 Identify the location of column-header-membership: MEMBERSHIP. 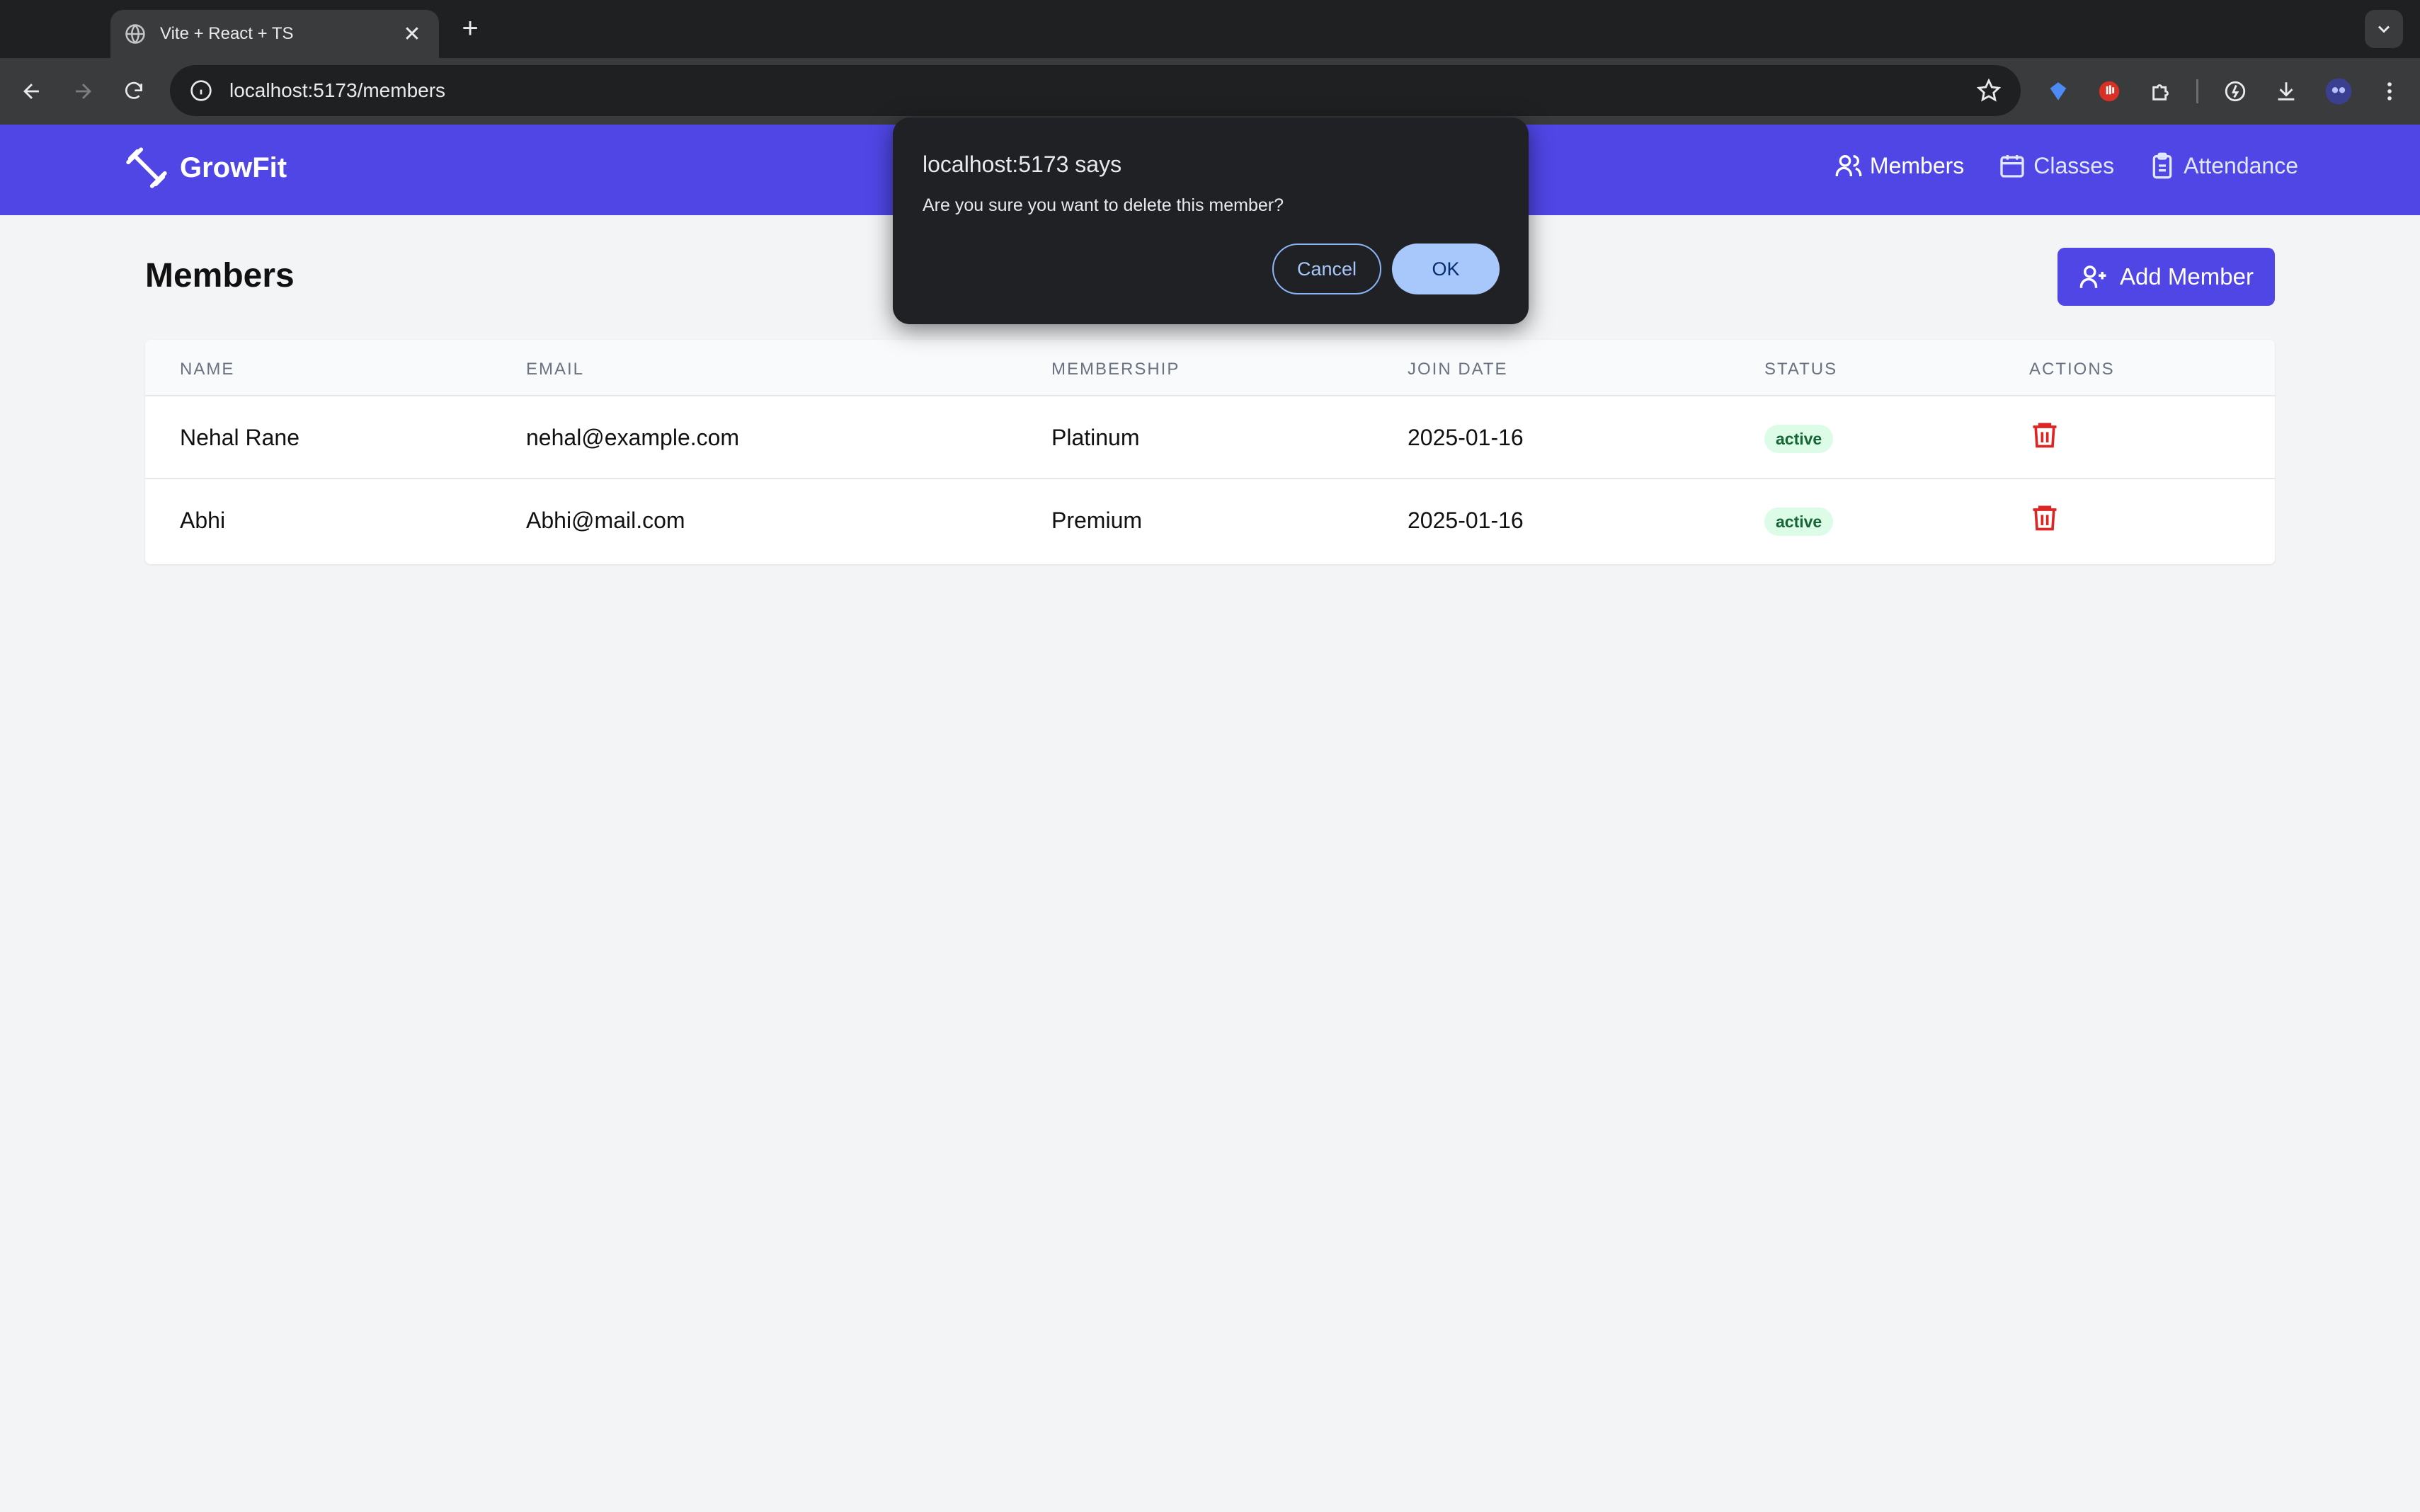
(1115, 369).